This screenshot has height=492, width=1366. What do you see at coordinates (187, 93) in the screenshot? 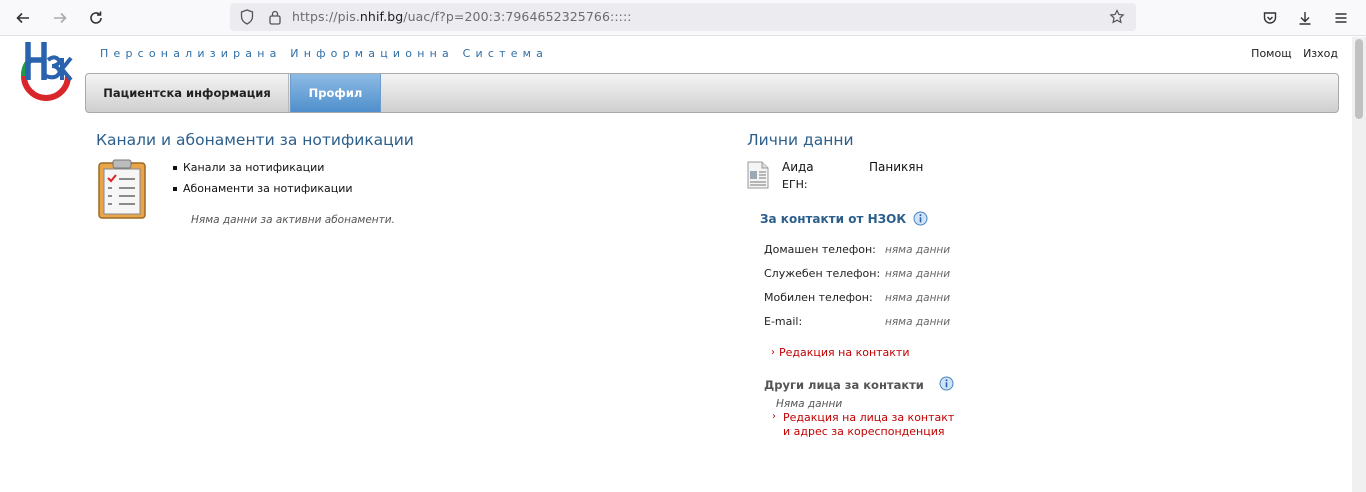
I see `tab-patient-info: Пациентска информация` at bounding box center [187, 93].